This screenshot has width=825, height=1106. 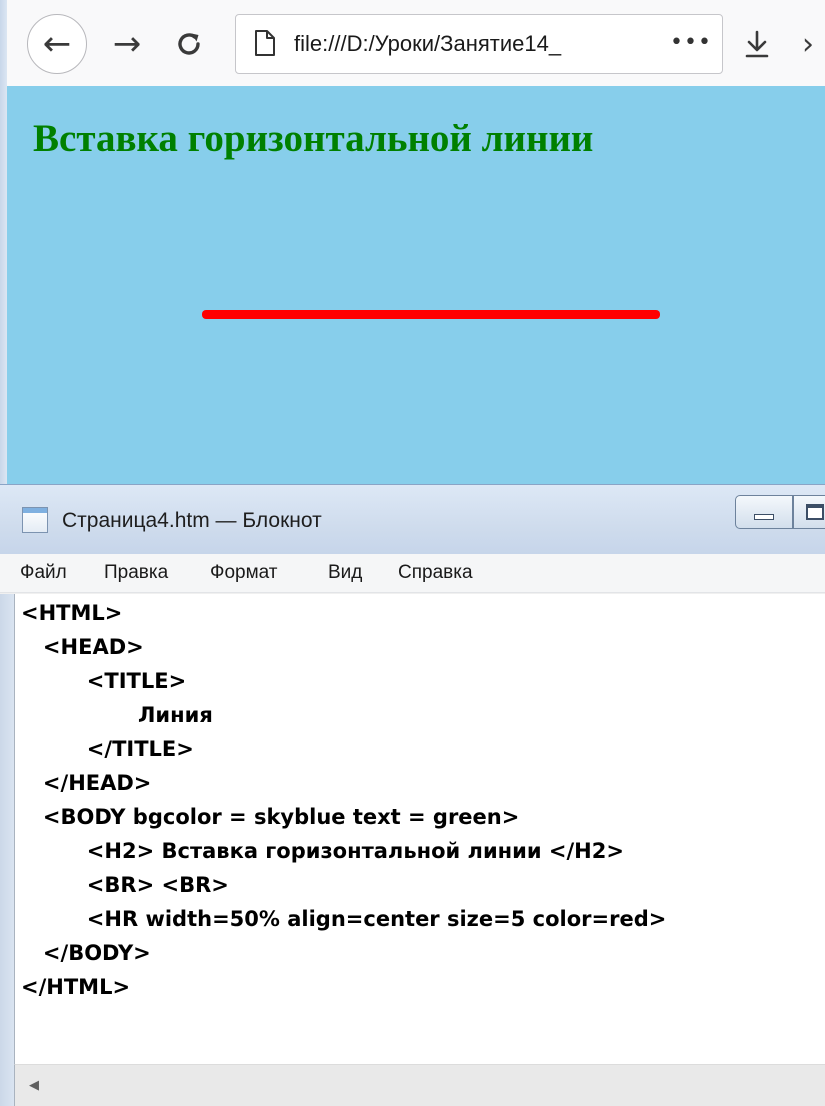 What do you see at coordinates (86, 953) in the screenshot?
I see `code-line: </BODY>` at bounding box center [86, 953].